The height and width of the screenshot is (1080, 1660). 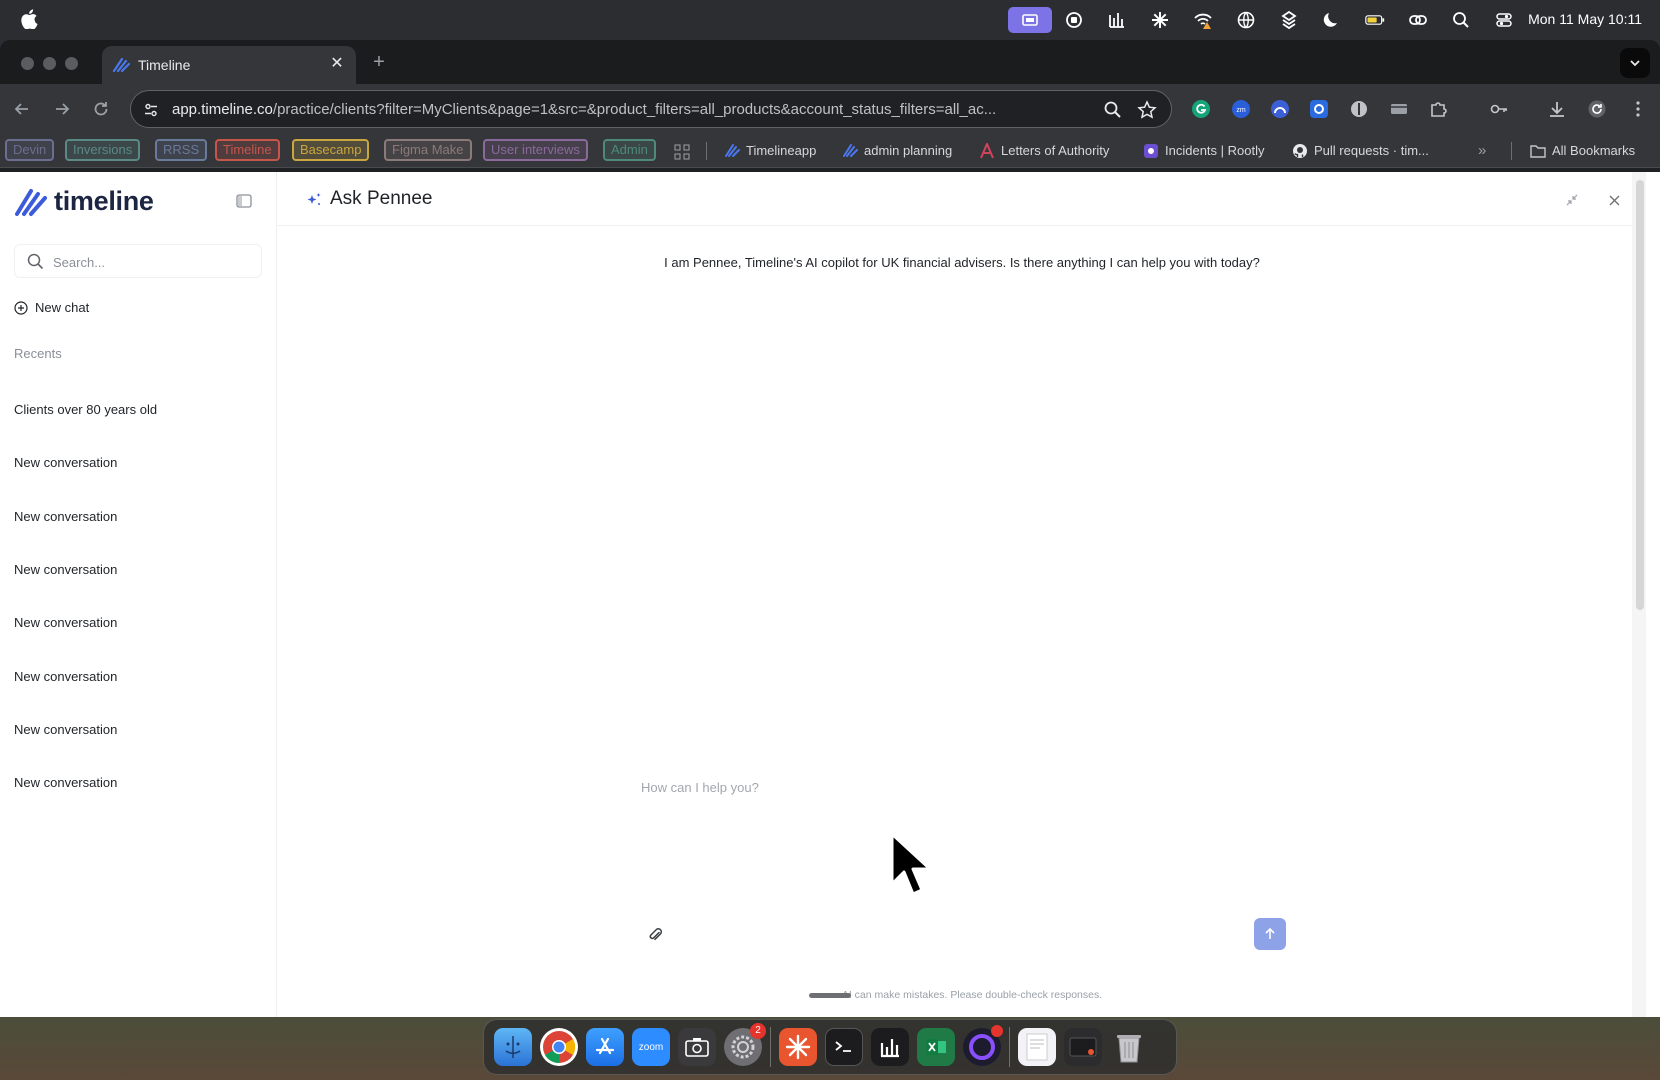 I want to click on zoom-extension-icon: zm, so click(x=1241, y=109).